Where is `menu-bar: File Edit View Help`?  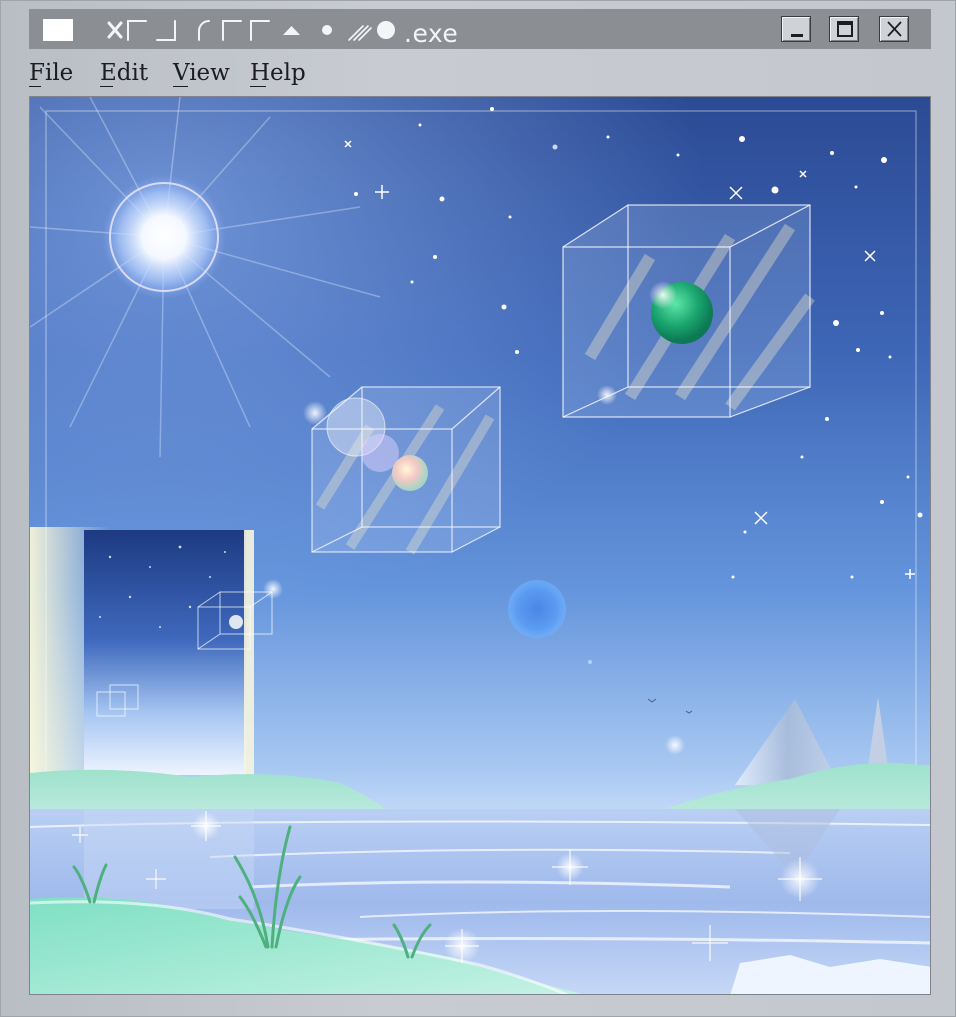 menu-bar: File Edit View Help is located at coordinates (480, 73).